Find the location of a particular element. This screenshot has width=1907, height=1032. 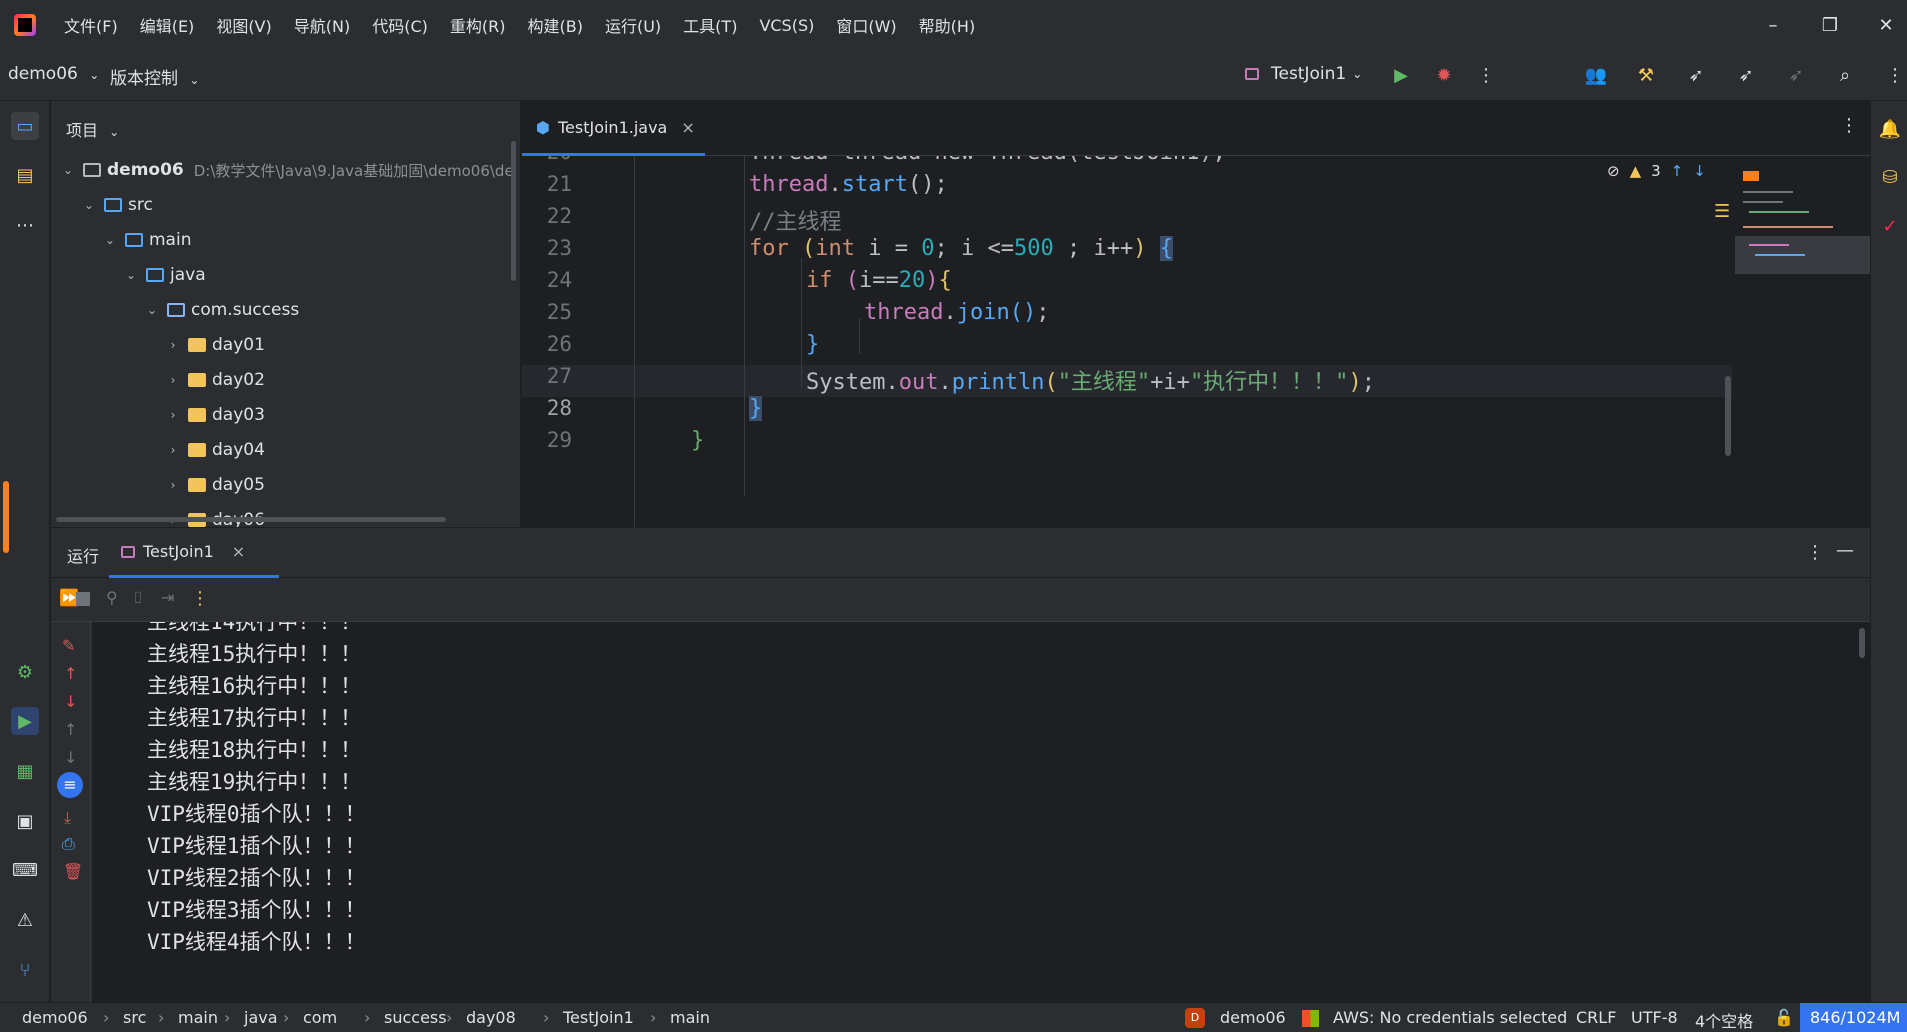

maven-icon: ✓ is located at coordinates (1890, 226).